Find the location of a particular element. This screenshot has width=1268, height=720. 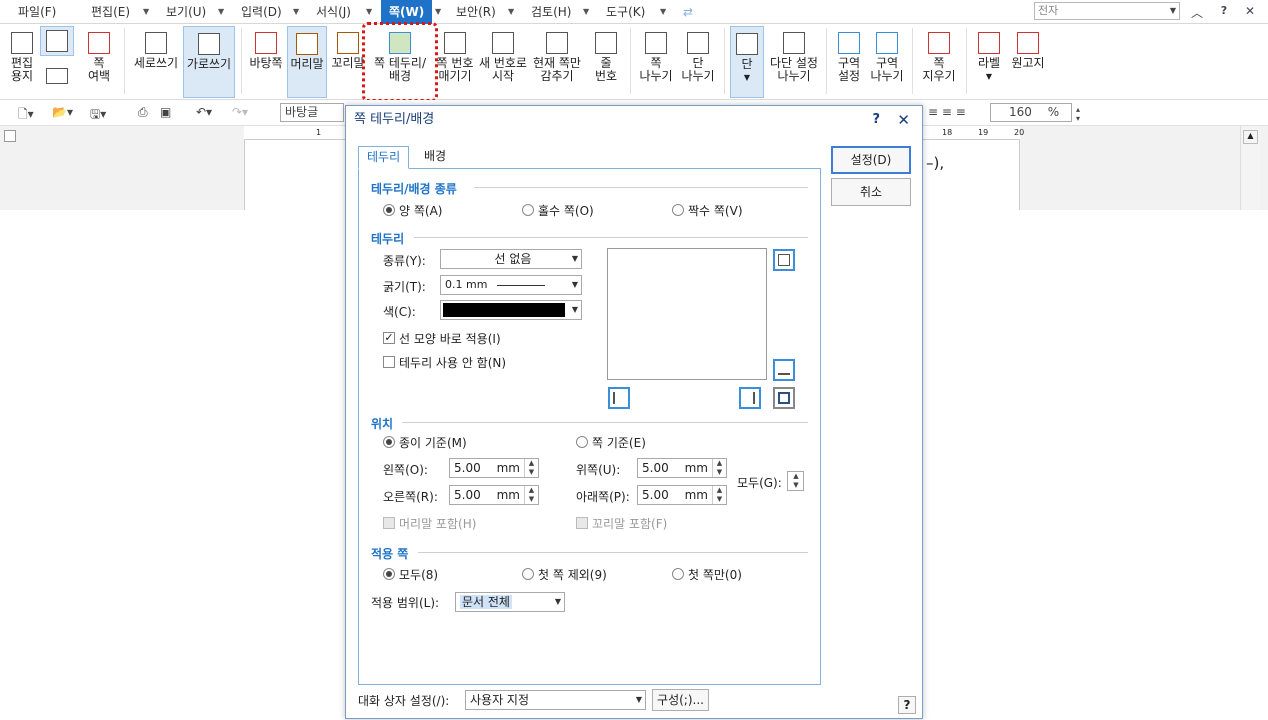

radio-even-pages is located at coordinates (678, 210).